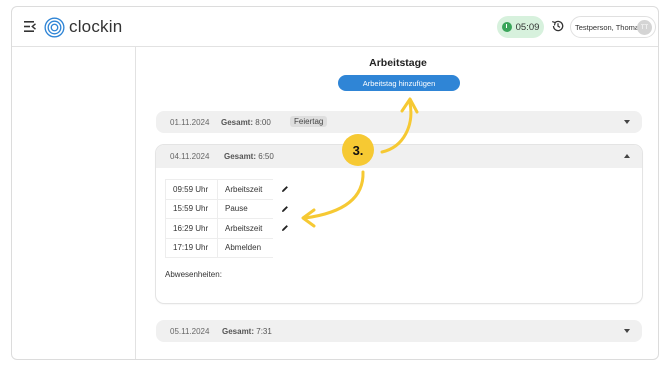  Describe the element at coordinates (245, 247) in the screenshot. I see `entry-type: Abmelden` at that location.